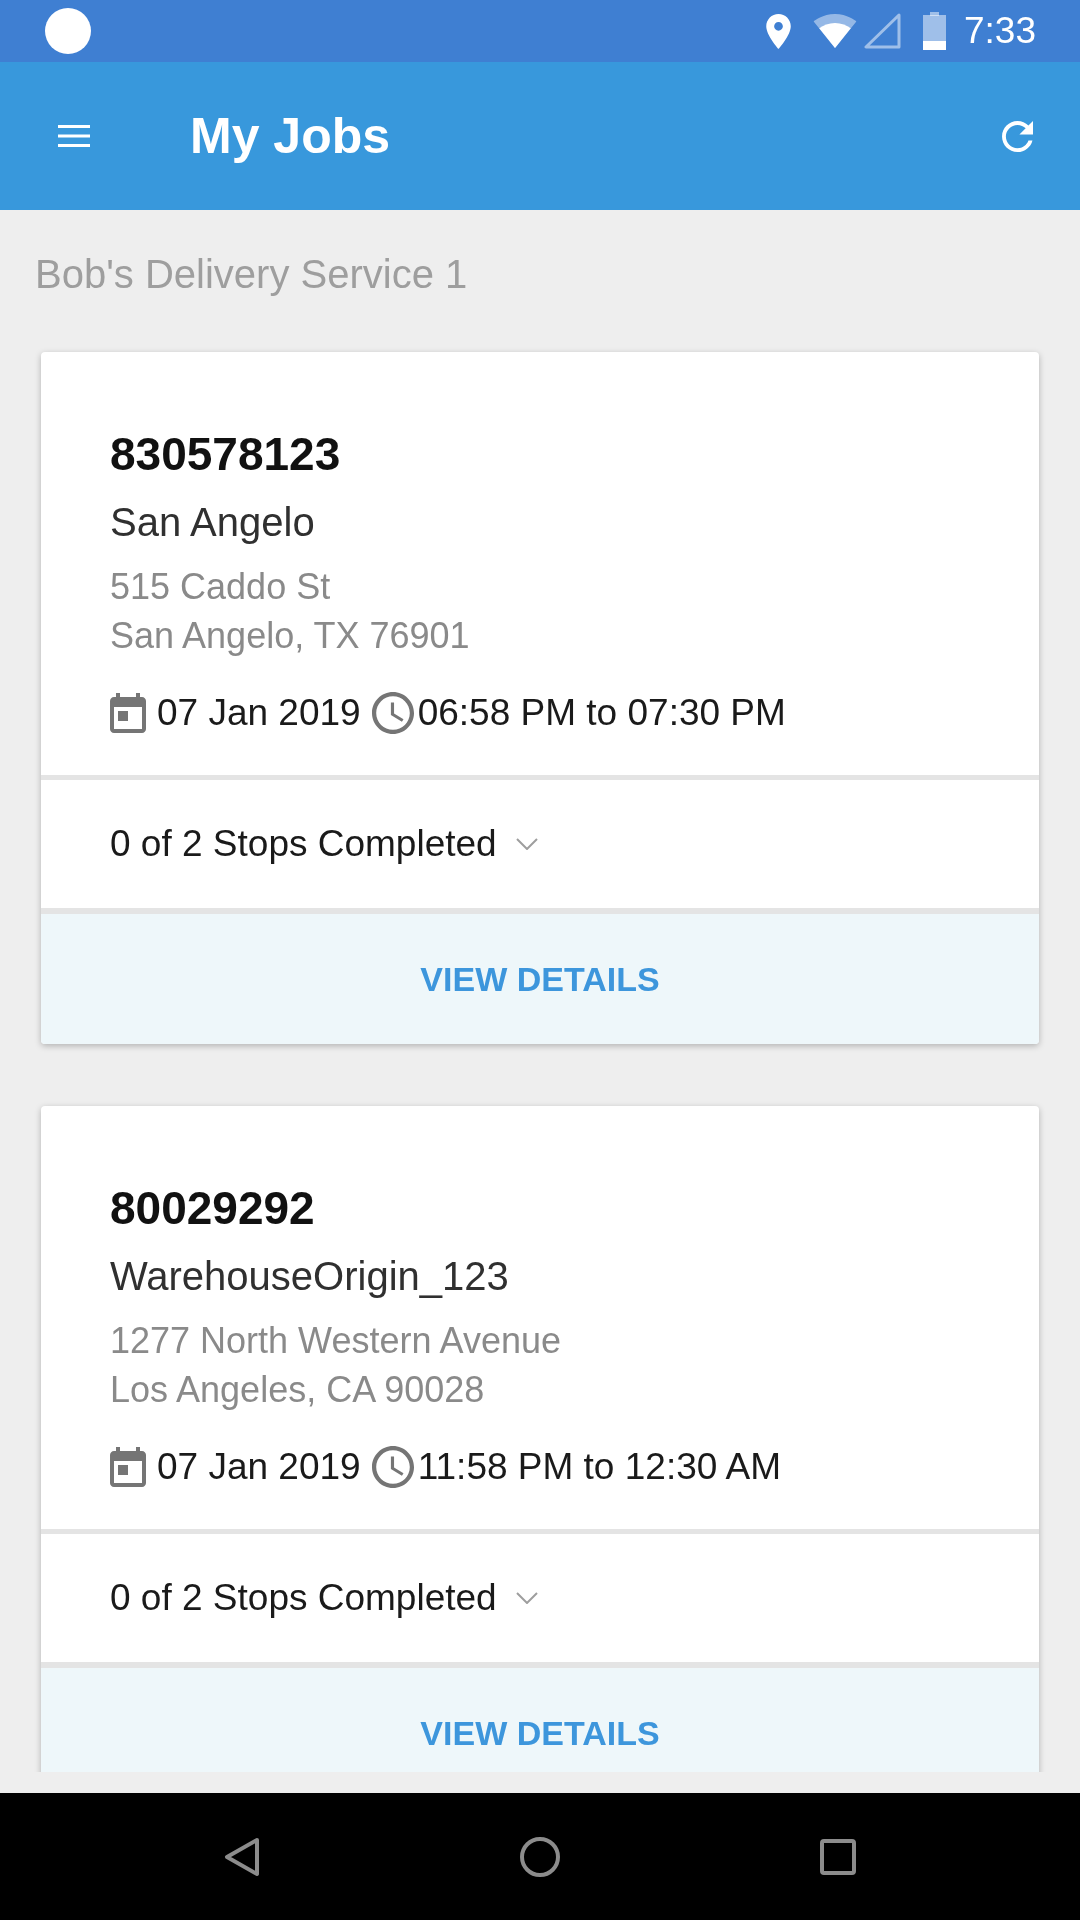  I want to click on battery-icon, so click(934, 31).